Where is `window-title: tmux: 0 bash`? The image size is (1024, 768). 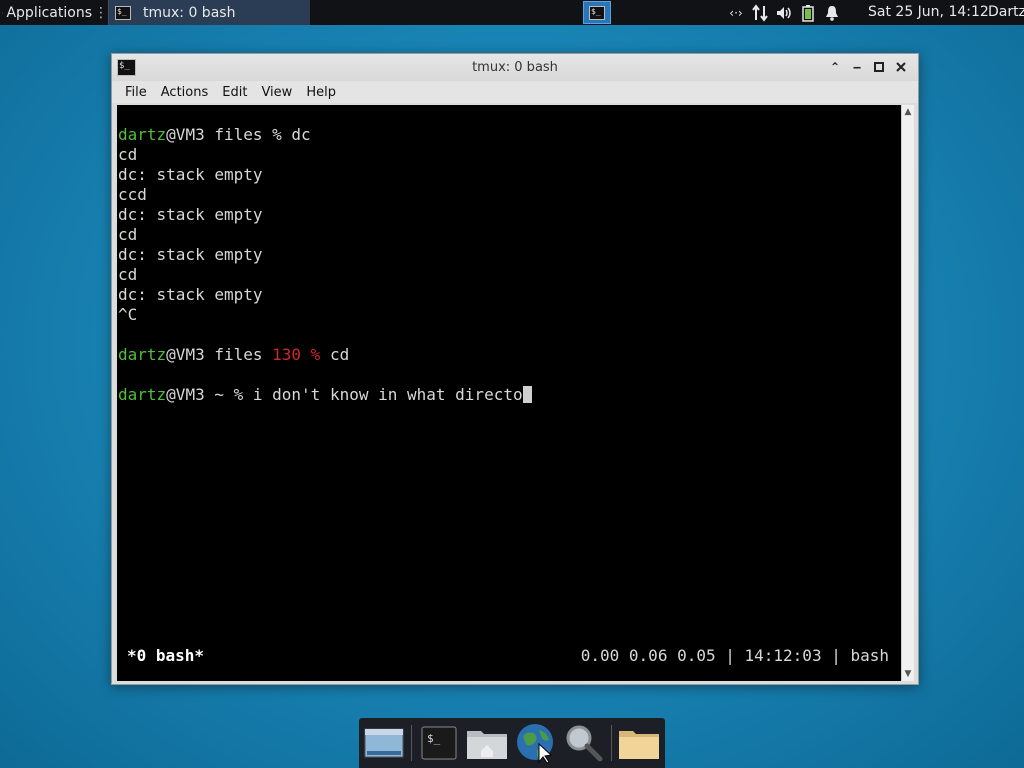
window-title: tmux: 0 bash is located at coordinates (515, 67).